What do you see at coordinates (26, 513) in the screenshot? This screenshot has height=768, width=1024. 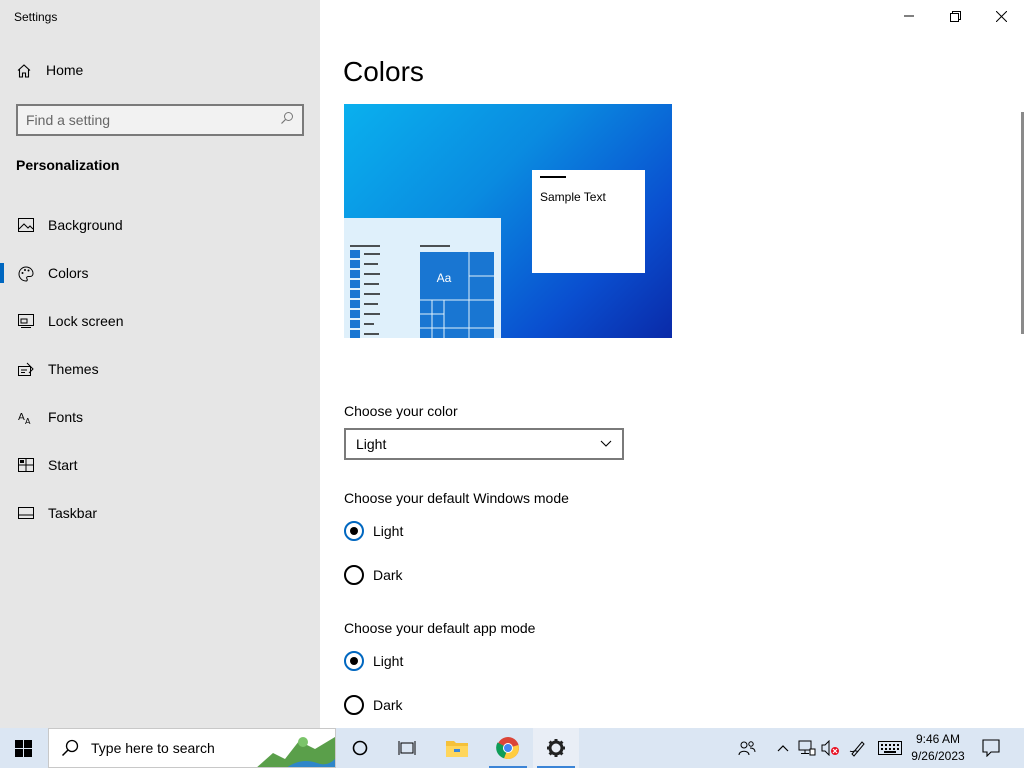 I see `taskbar-icon` at bounding box center [26, 513].